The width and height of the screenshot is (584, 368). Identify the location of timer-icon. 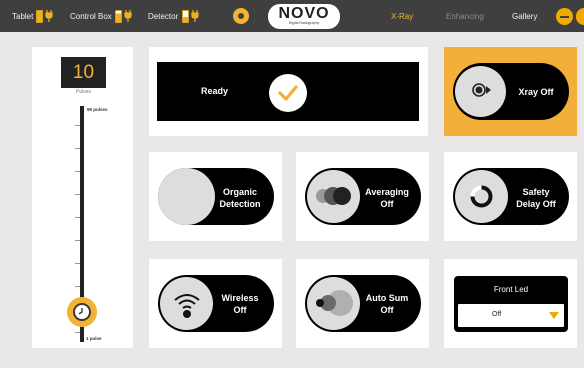
(82, 312).